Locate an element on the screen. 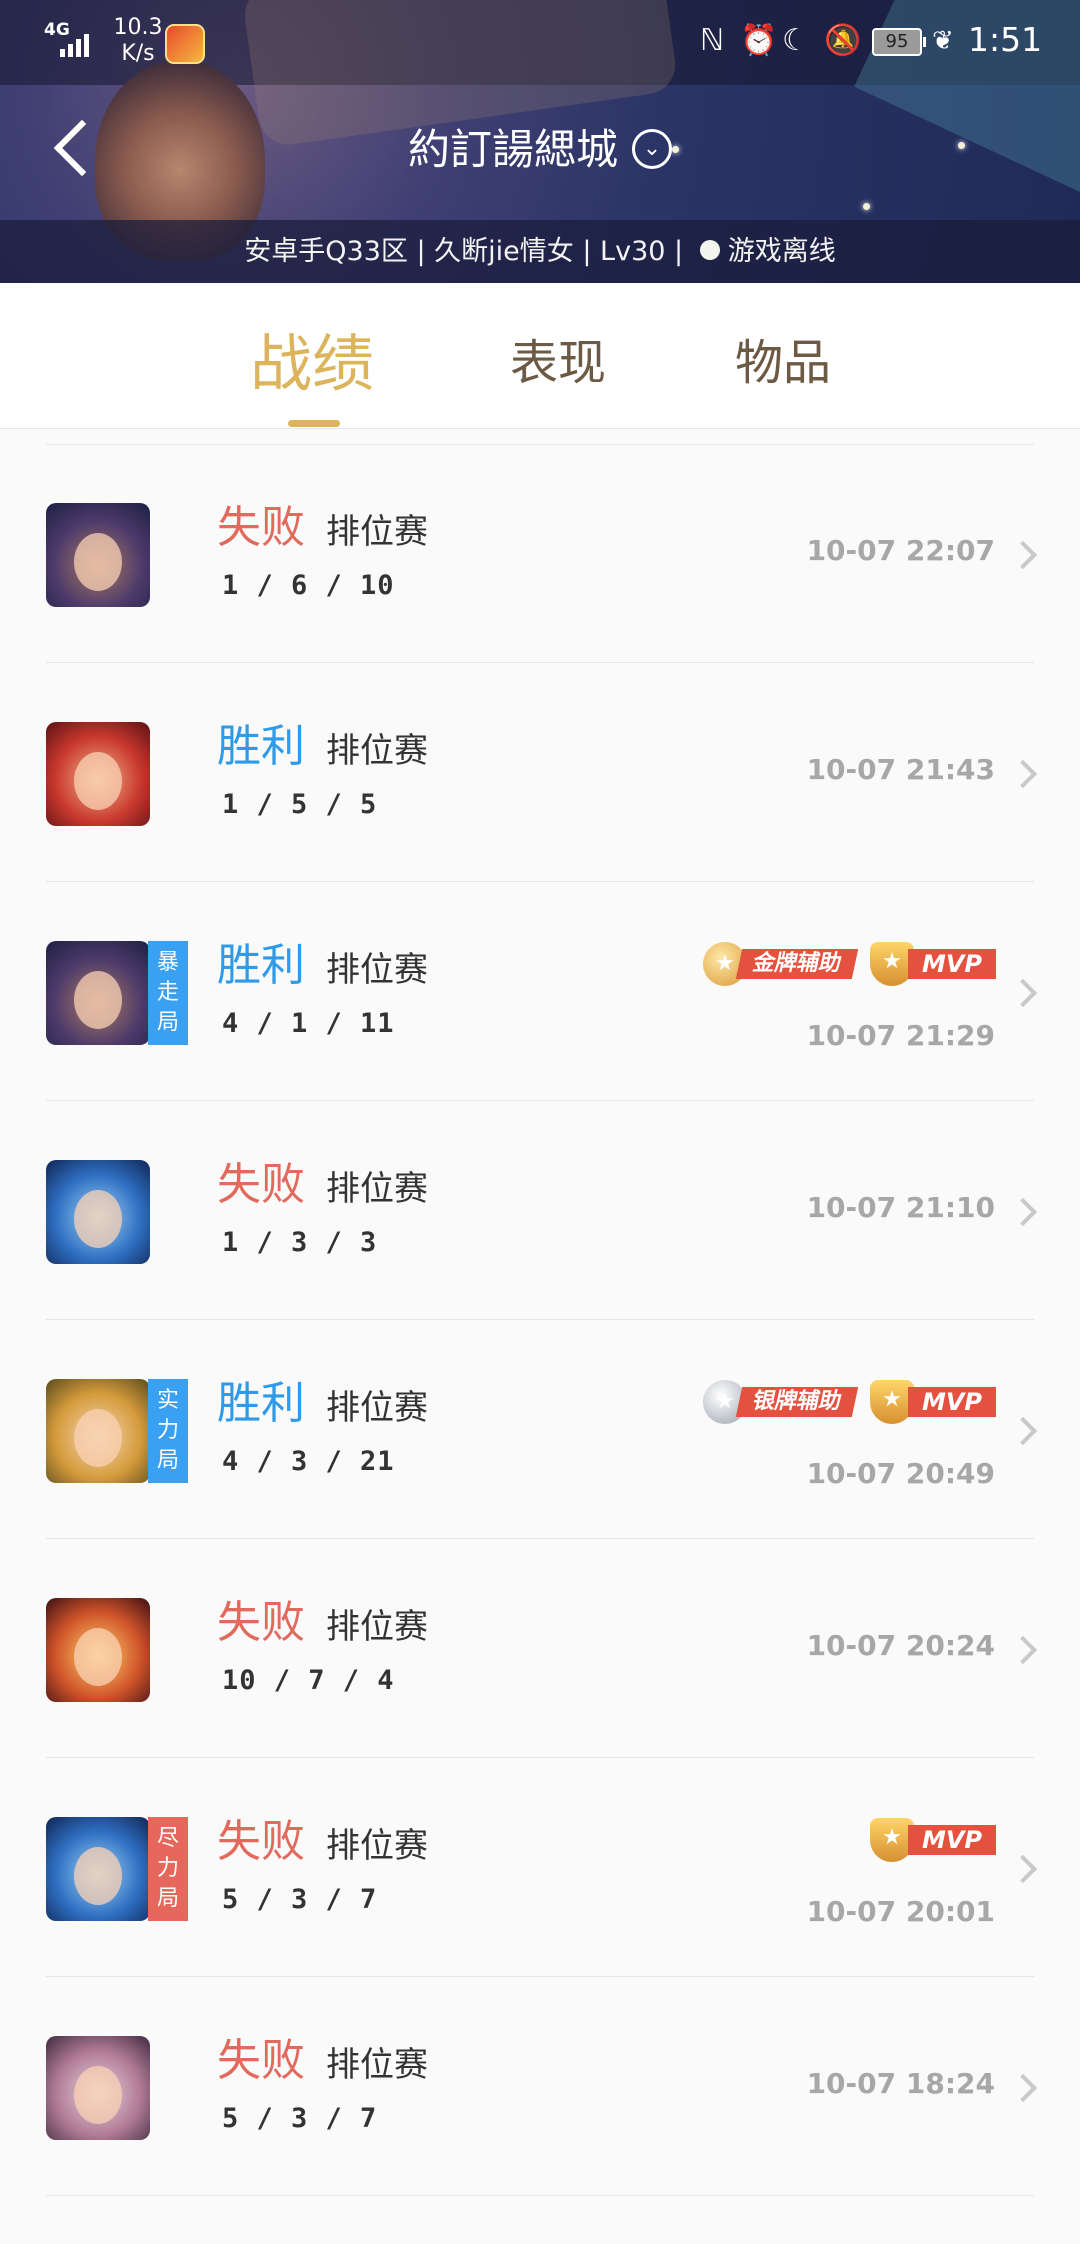 The width and height of the screenshot is (1080, 2244). status-bar: 4G 10.3 K/s ℕ ⏰ ☾ 🔕 95 ❦ 1:51 is located at coordinates (540, 42).